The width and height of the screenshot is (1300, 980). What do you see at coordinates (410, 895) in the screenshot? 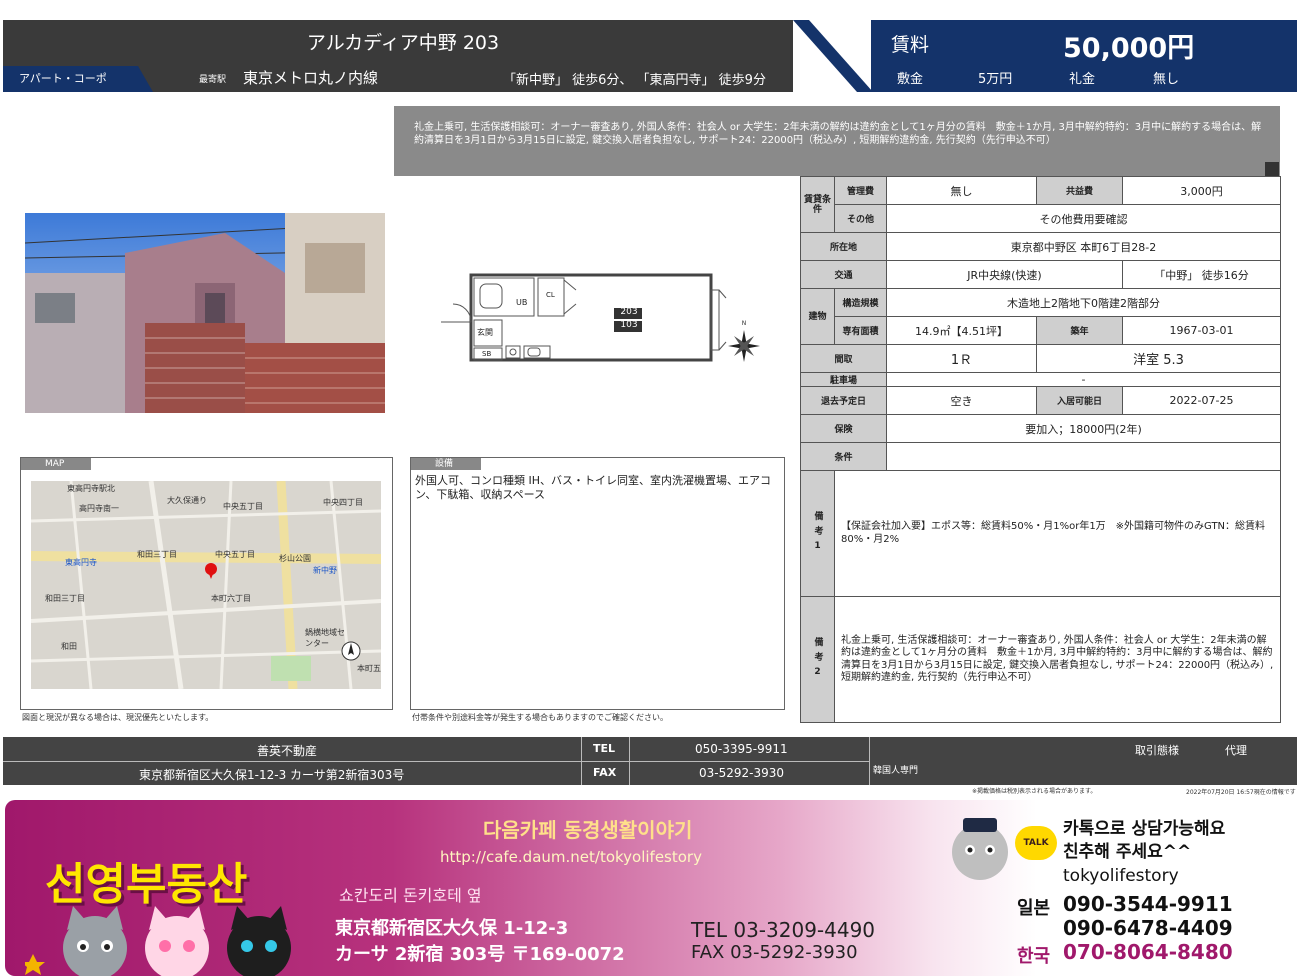
I see `promo-location: 쇼칸도리 돈키호테 옆` at bounding box center [410, 895].